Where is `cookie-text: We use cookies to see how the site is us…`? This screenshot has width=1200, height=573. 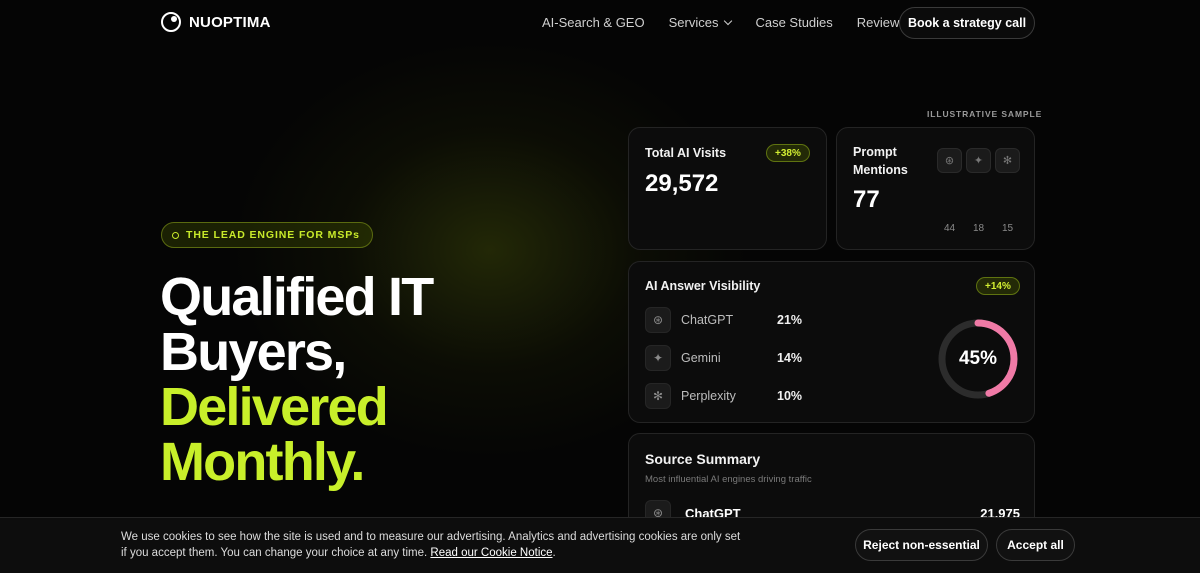 cookie-text: We use cookies to see how the site is us… is located at coordinates (431, 545).